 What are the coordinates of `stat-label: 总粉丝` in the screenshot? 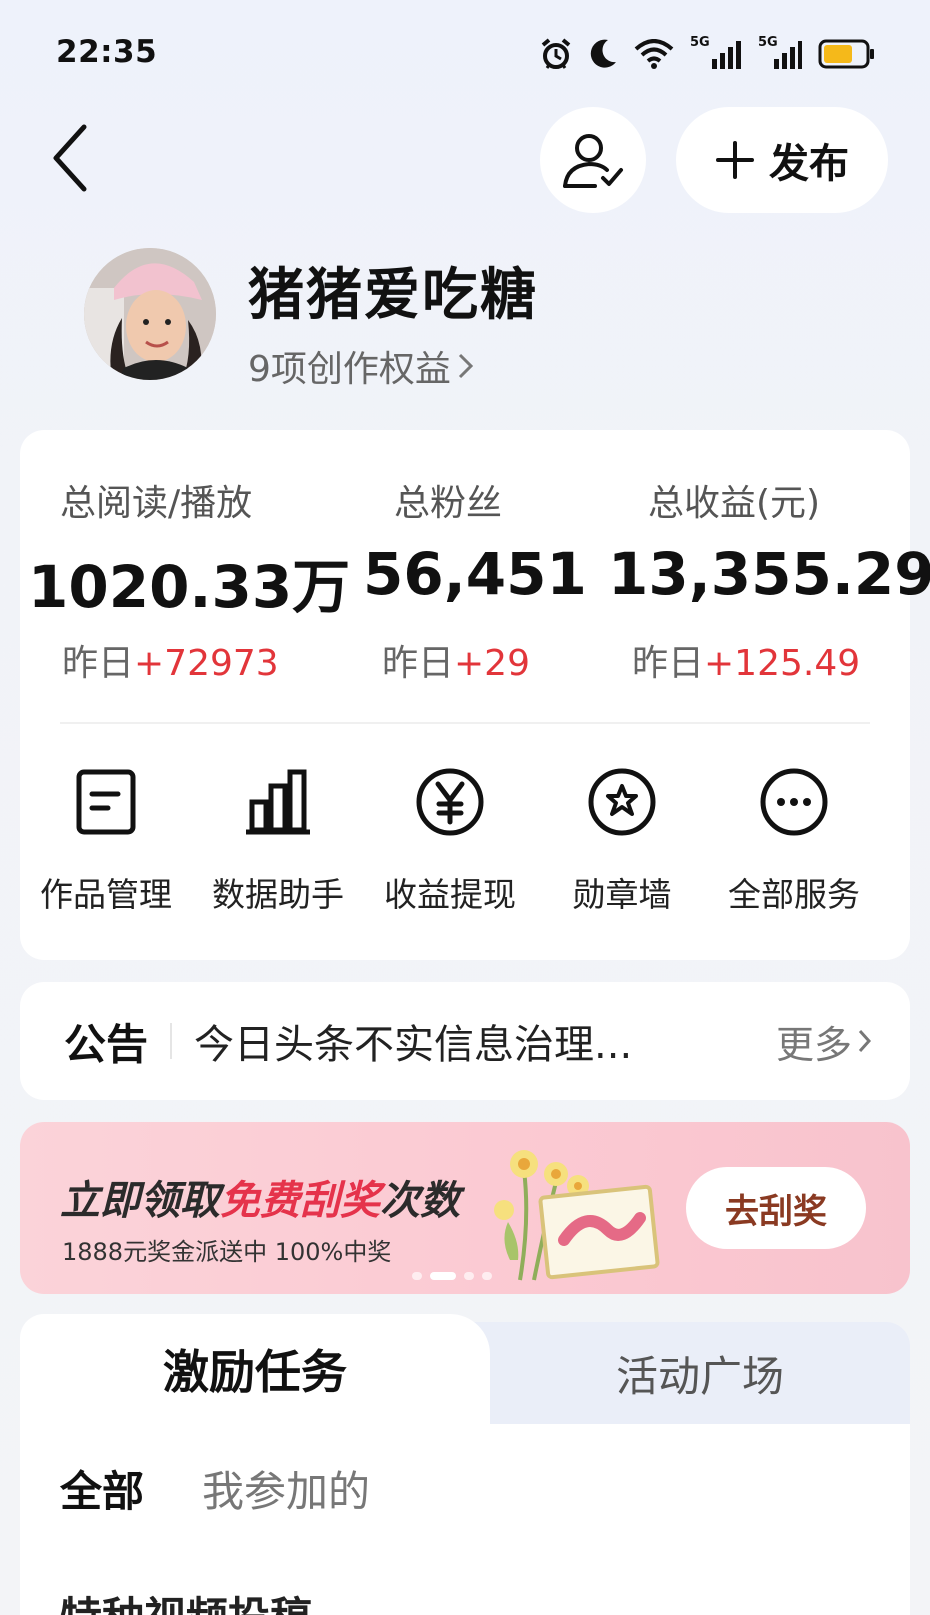 It's located at (448, 503).